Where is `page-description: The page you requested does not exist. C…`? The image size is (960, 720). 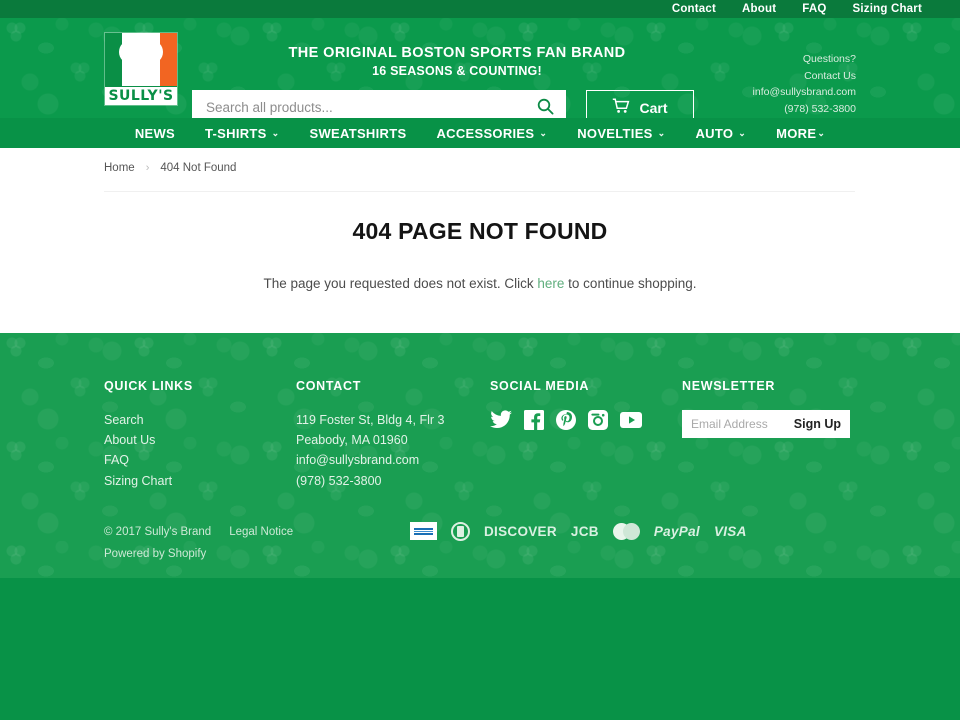
page-description: The page you requested does not exist. C… is located at coordinates (480, 283).